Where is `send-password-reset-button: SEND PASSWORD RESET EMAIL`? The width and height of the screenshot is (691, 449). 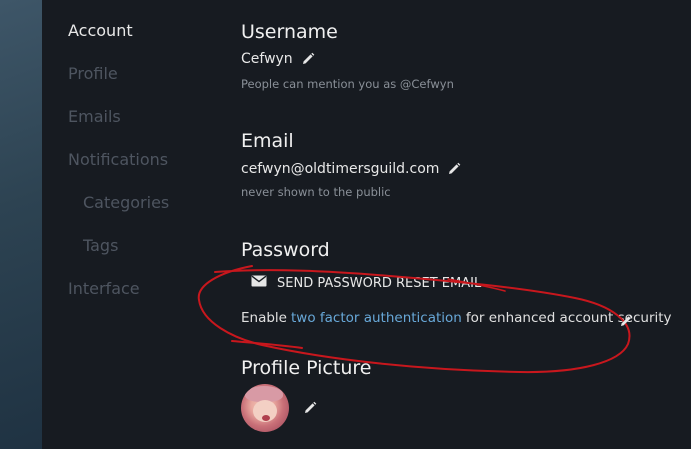
send-password-reset-button: SEND PASSWORD RESET EMAIL is located at coordinates (366, 283).